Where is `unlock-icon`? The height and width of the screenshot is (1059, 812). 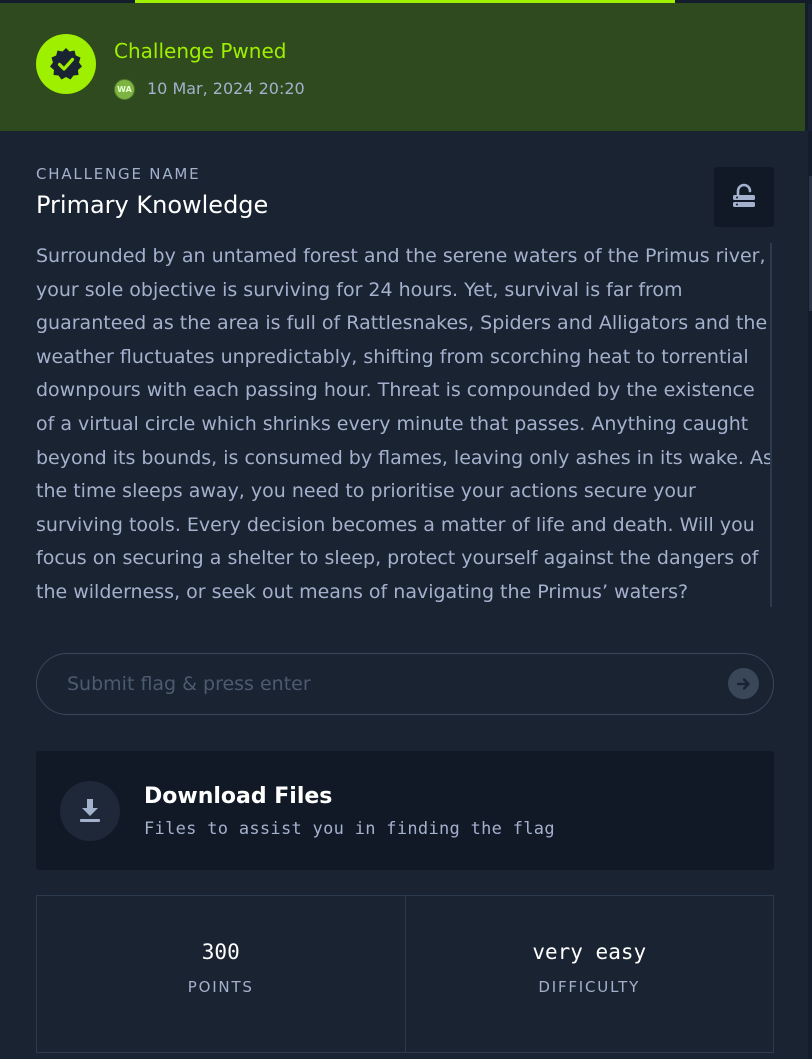
unlock-icon is located at coordinates (744, 195).